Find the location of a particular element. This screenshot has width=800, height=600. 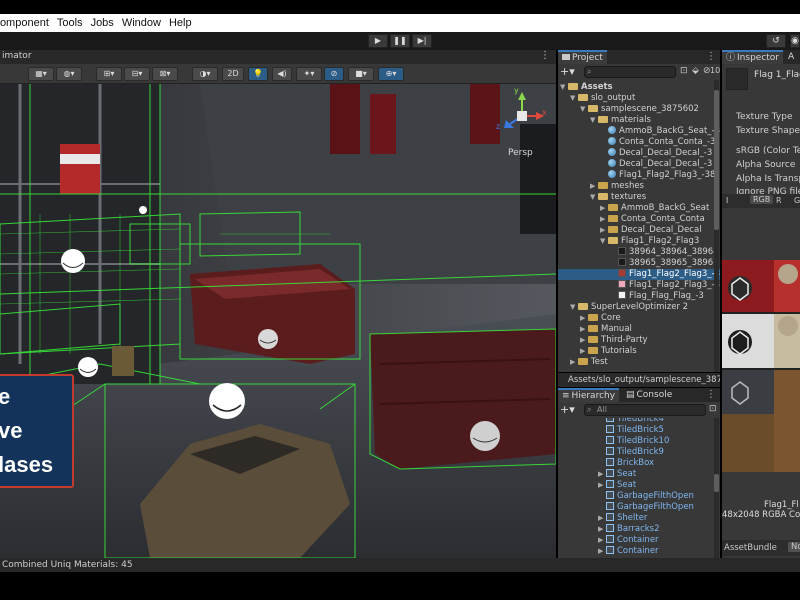

shading-mode-dropdown: ◑▾ is located at coordinates (205, 74).